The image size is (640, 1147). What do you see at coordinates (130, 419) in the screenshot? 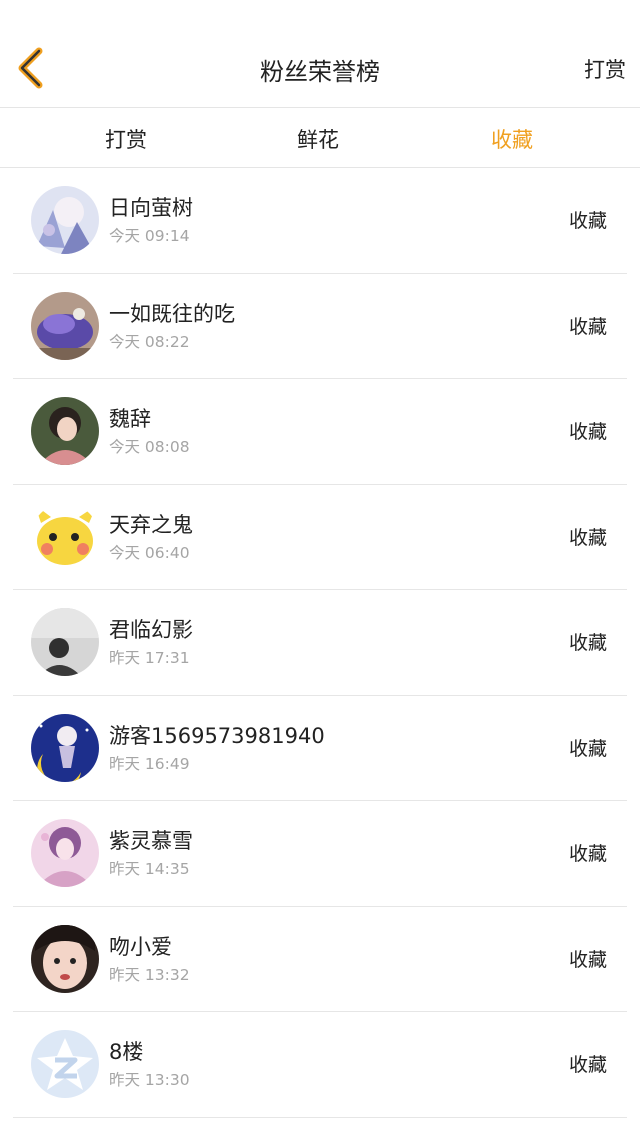
I see `user-name: 魏辞` at bounding box center [130, 419].